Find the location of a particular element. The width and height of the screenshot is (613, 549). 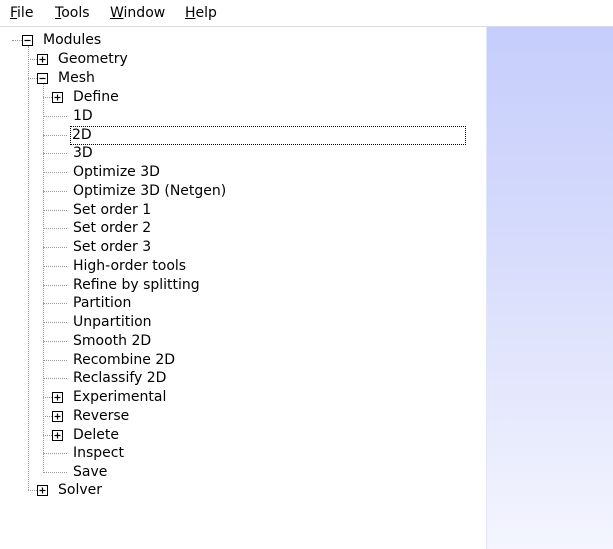

tree-node-label: Define is located at coordinates (96, 97).